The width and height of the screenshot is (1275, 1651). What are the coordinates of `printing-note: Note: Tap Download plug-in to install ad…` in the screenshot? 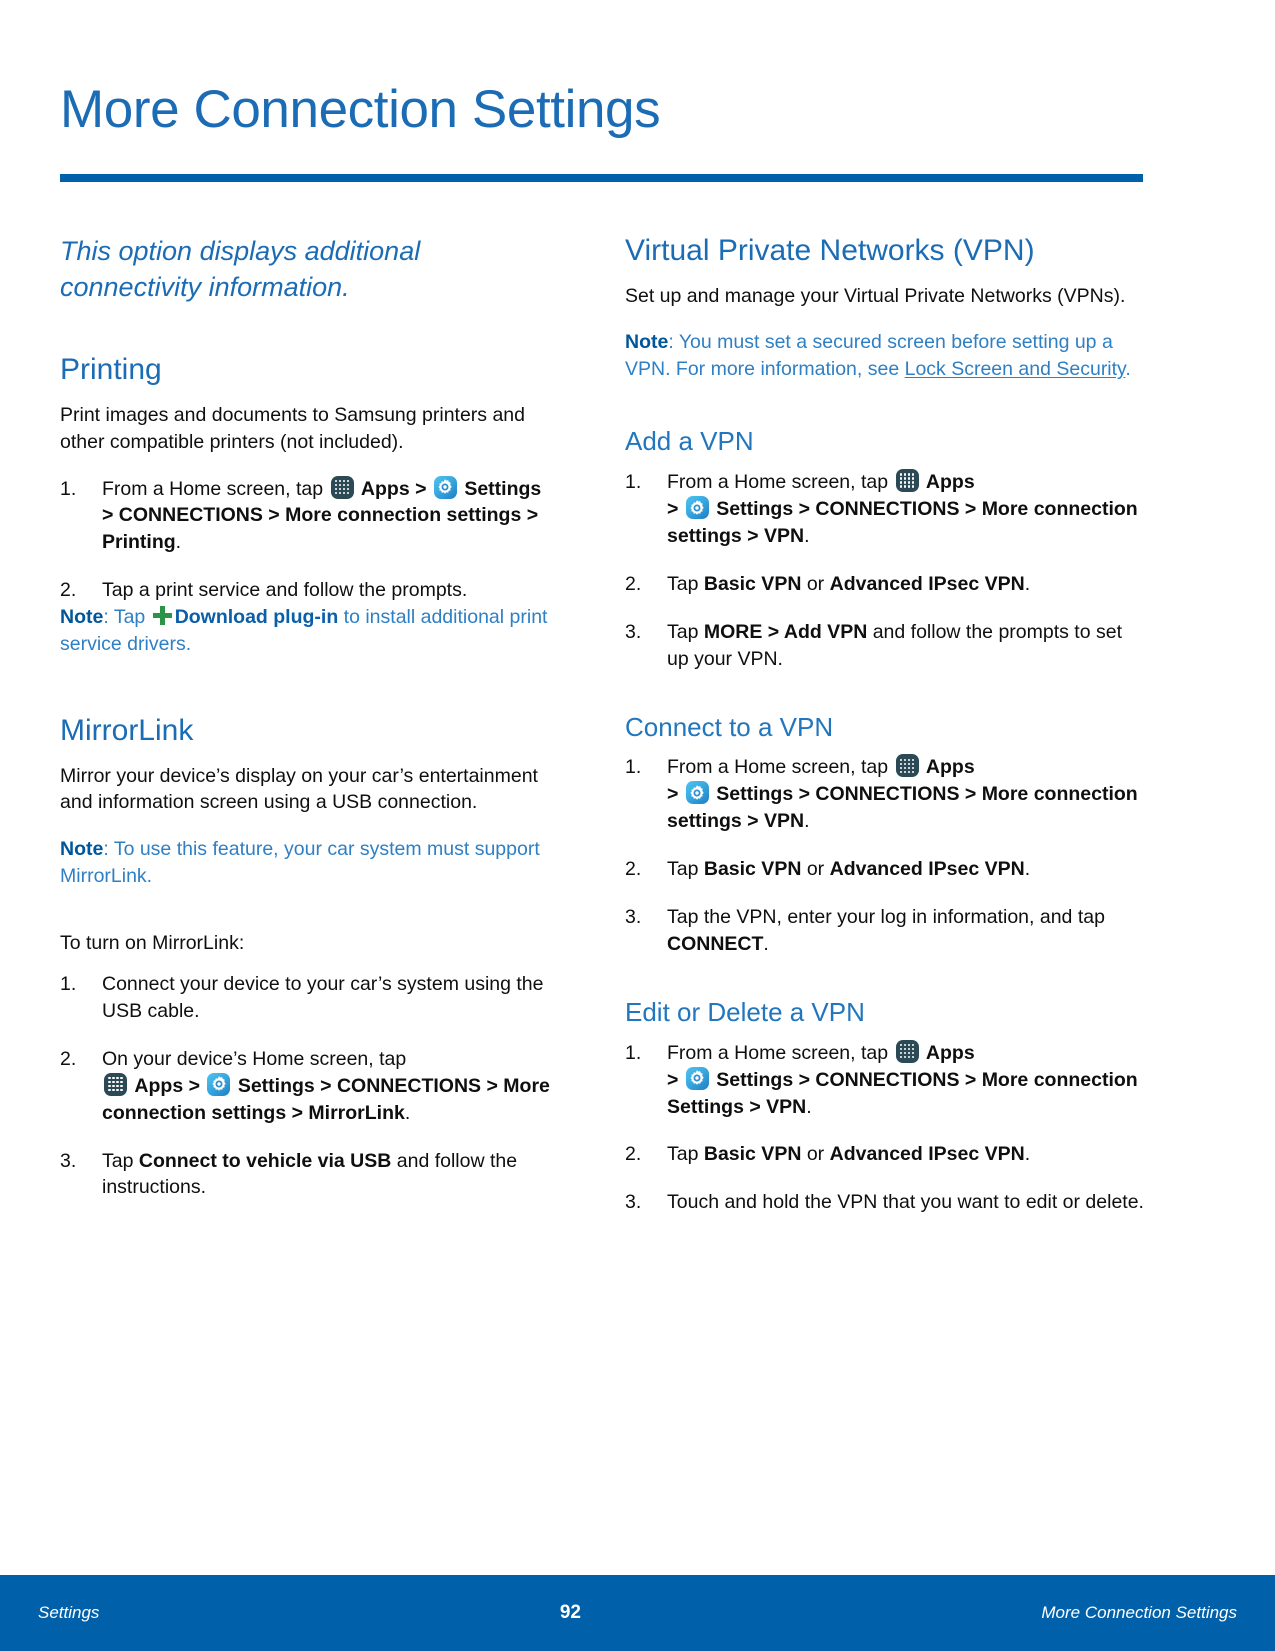 It's located at (308, 631).